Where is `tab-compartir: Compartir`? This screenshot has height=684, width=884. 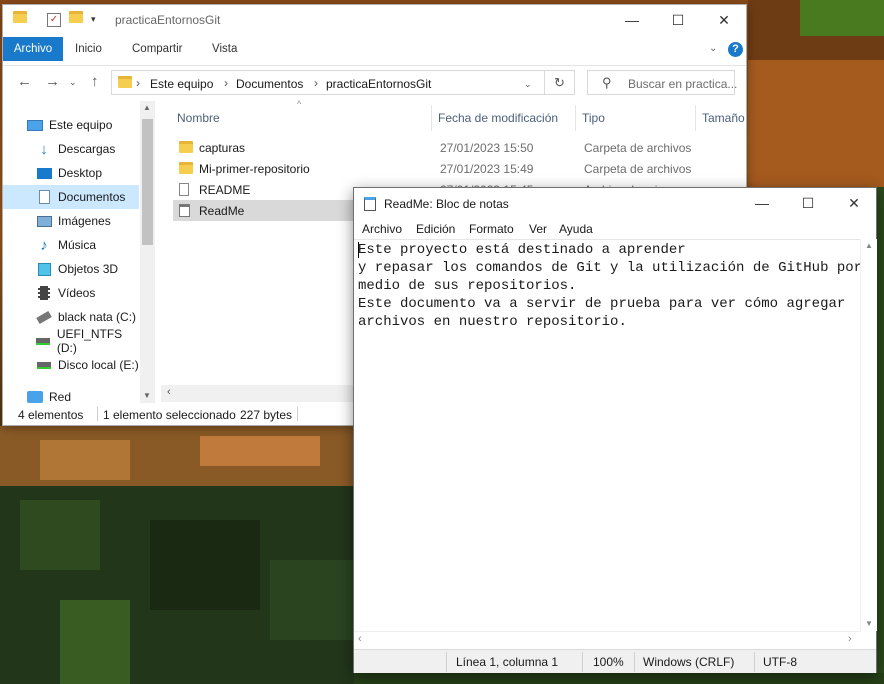 tab-compartir: Compartir is located at coordinates (157, 49).